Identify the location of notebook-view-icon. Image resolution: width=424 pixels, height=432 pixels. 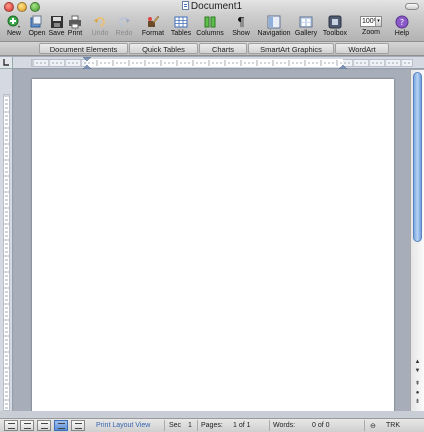
(78, 426).